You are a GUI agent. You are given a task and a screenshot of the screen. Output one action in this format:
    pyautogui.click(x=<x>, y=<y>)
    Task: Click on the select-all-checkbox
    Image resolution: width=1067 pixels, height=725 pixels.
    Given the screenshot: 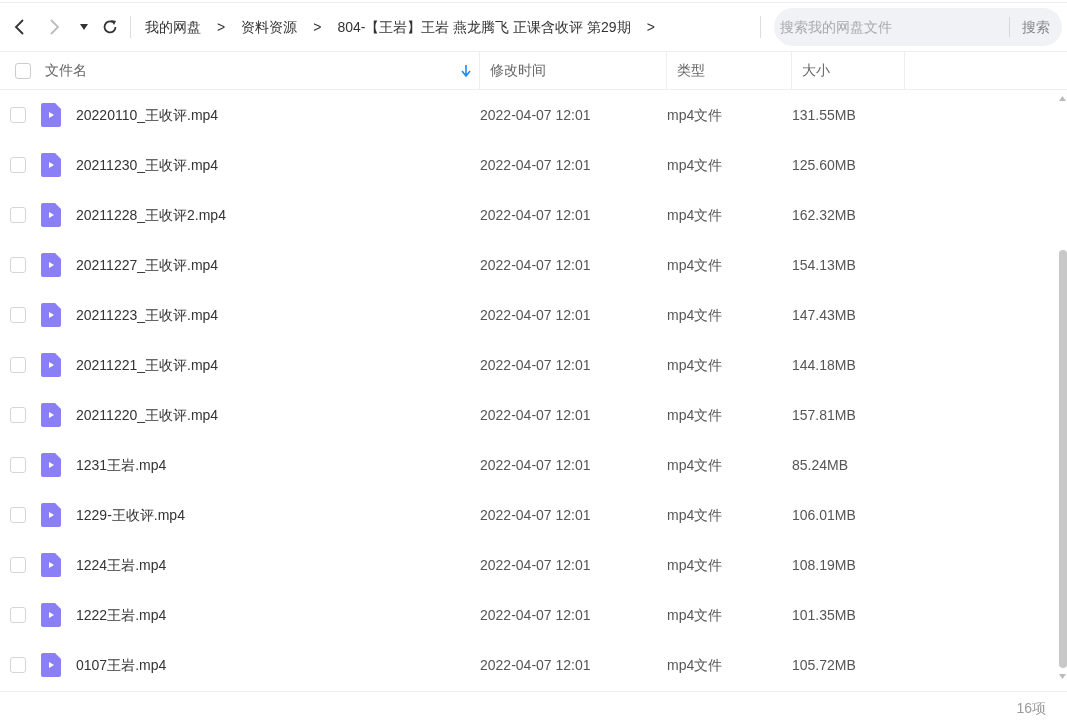 What is the action you would take?
    pyautogui.click(x=22, y=70)
    